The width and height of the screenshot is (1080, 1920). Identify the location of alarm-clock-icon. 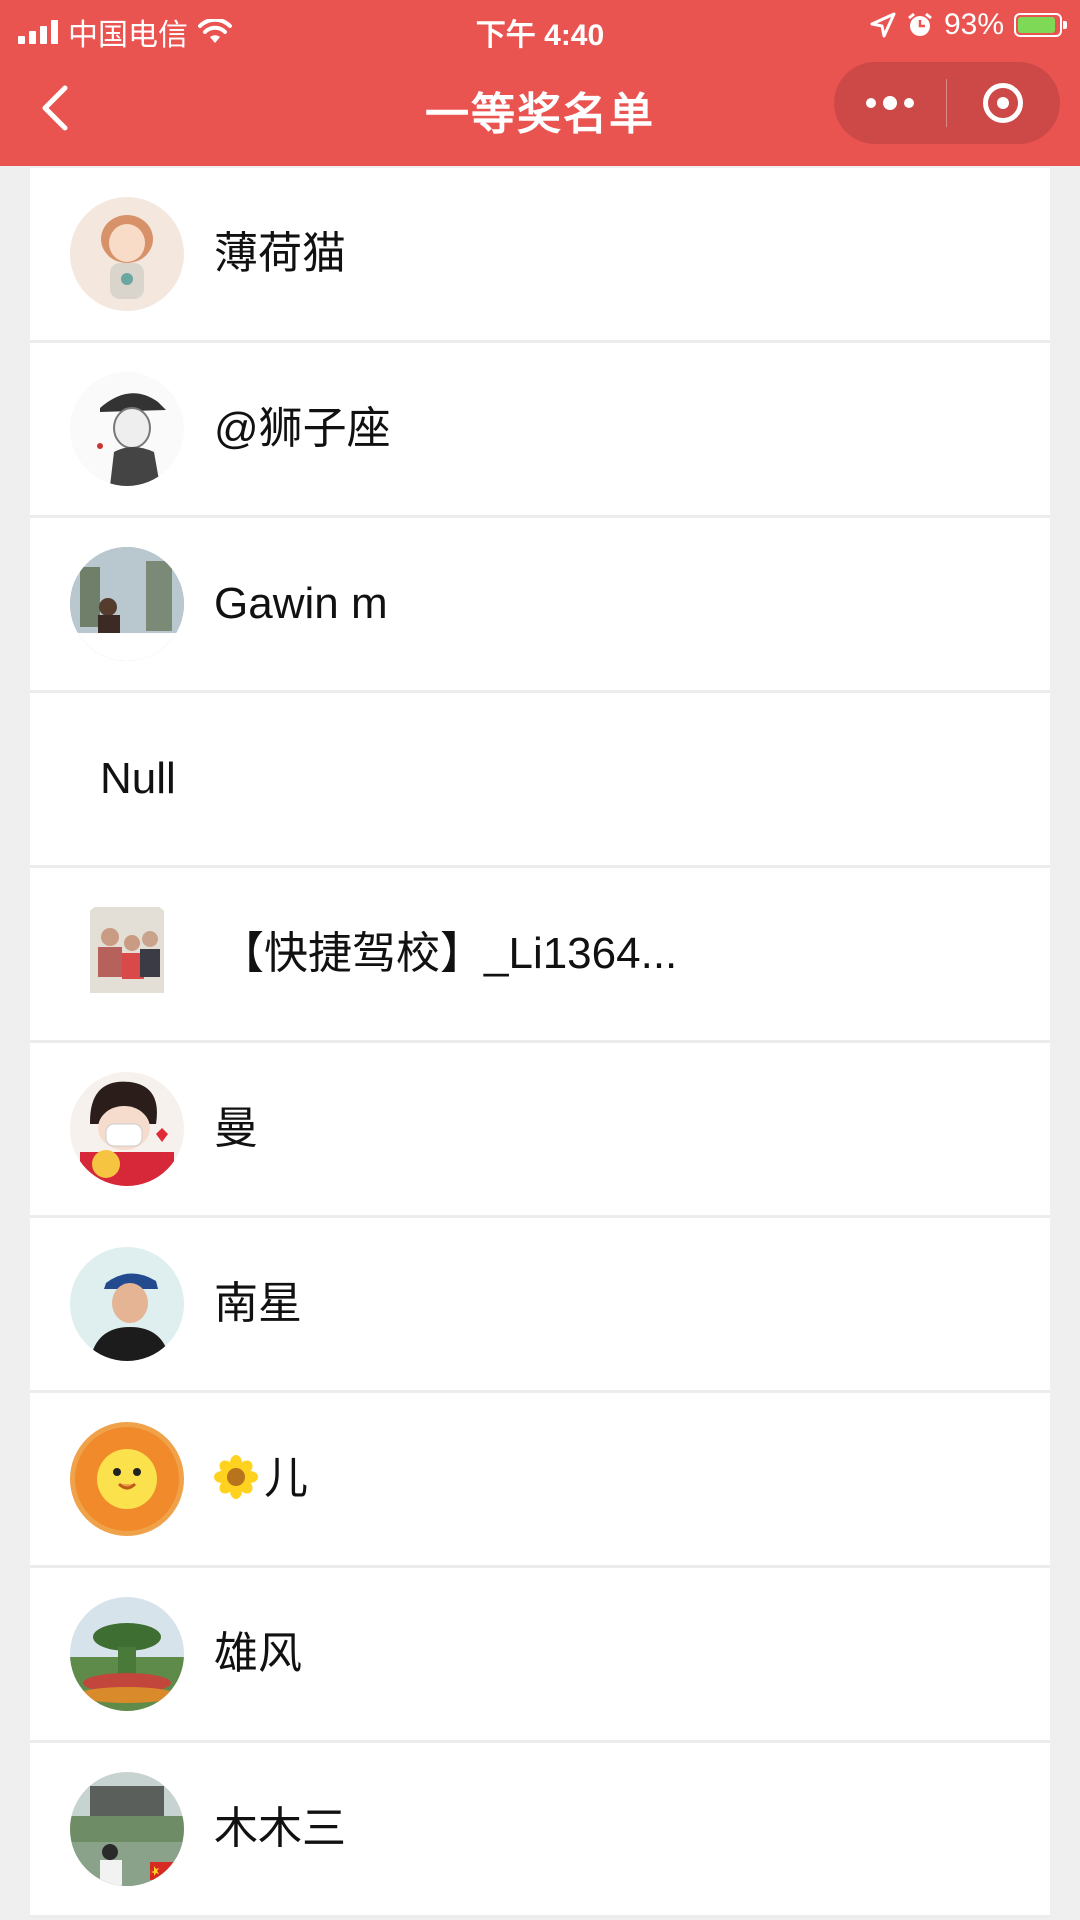
(920, 24).